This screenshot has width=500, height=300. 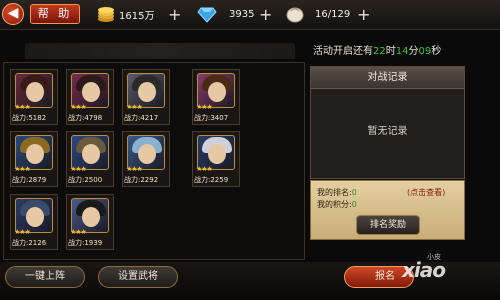 I want to click on one-click-deploy-button: 一键上阵, so click(x=45, y=277).